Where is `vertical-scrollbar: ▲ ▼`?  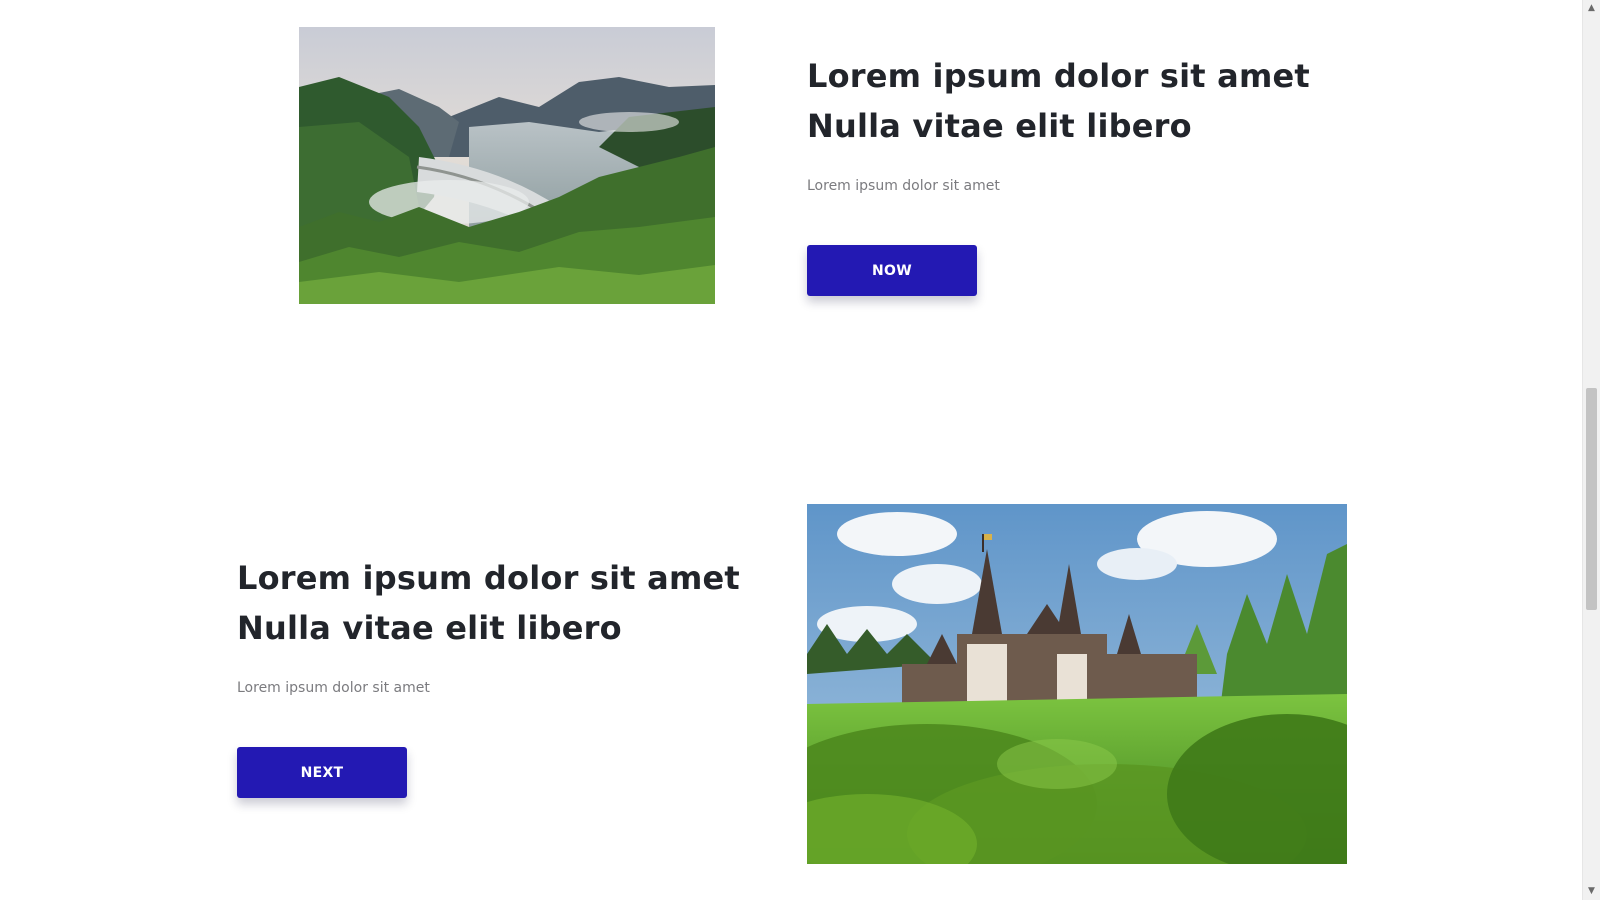
vertical-scrollbar: ▲ ▼ is located at coordinates (1591, 450).